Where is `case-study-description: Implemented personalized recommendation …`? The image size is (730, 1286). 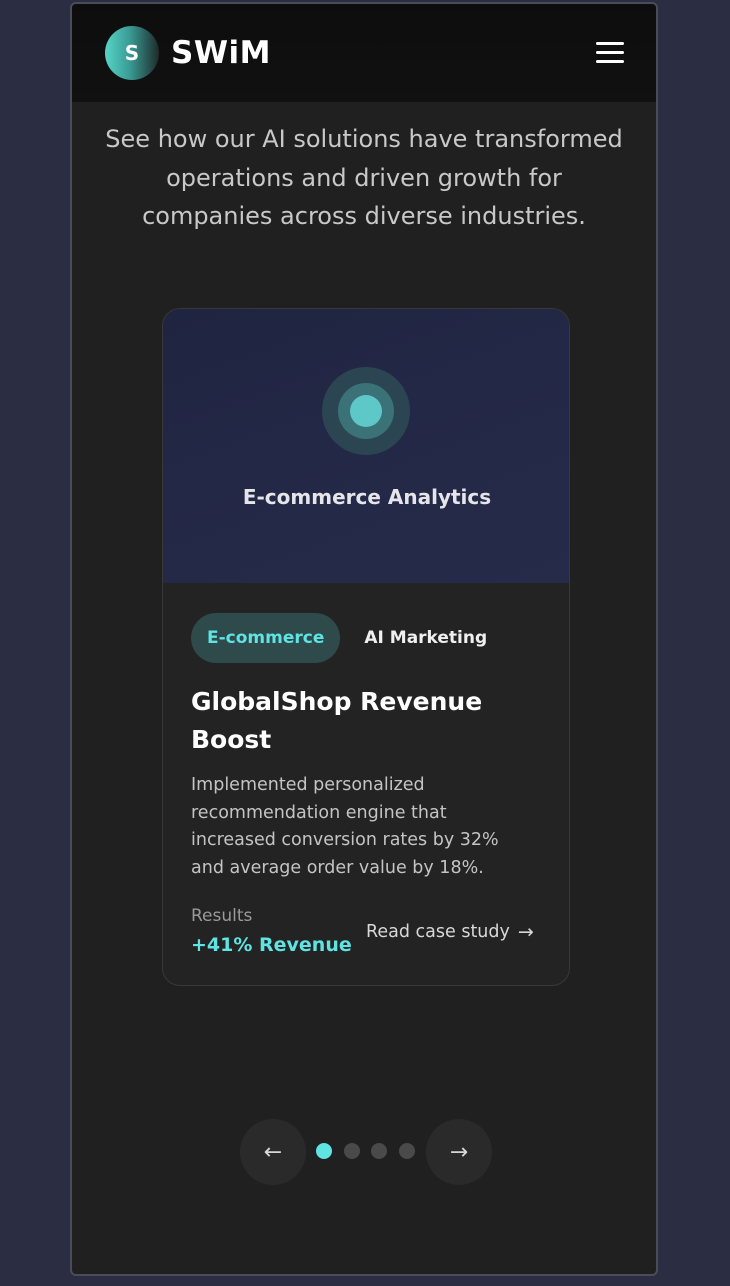
case-study-description: Implemented personalized recommendation … is located at coordinates (345, 826).